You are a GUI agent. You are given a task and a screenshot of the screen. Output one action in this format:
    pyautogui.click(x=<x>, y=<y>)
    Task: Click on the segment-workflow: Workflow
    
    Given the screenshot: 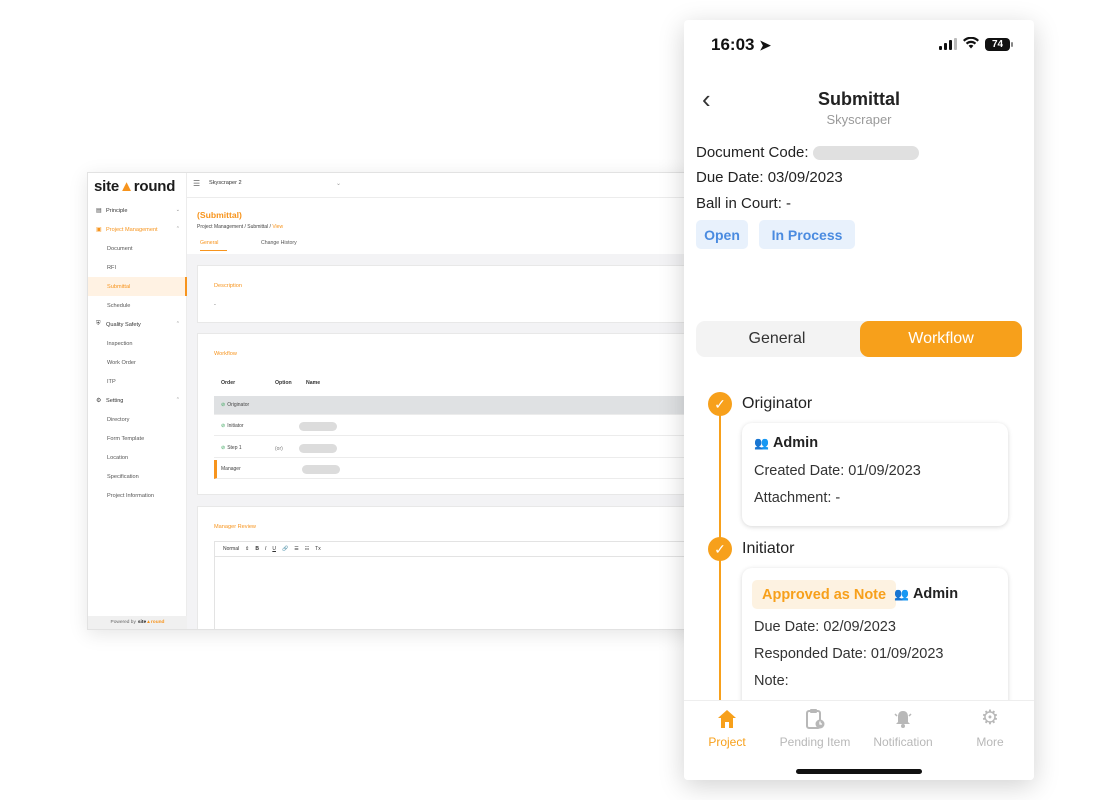 What is the action you would take?
    pyautogui.click(x=941, y=339)
    